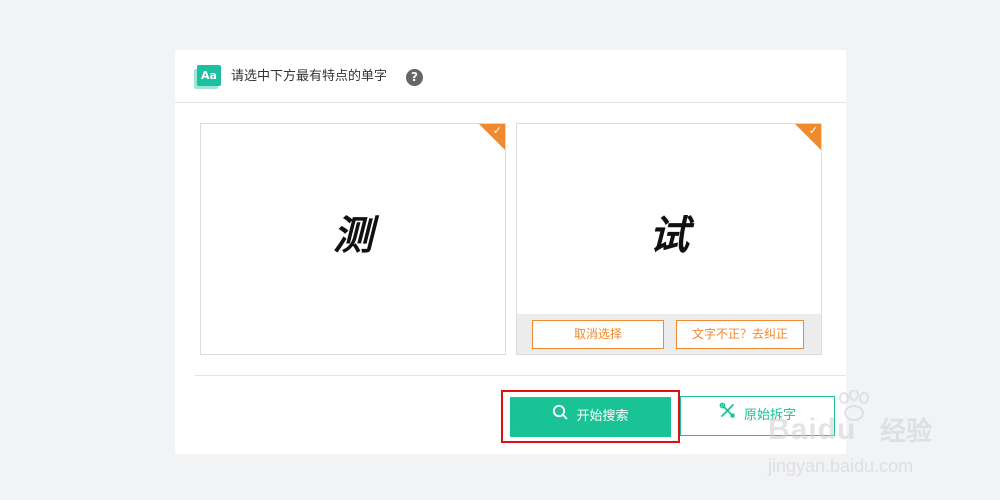 This screenshot has height=500, width=1000. I want to click on start-search-label: 开始搜索, so click(602, 416).